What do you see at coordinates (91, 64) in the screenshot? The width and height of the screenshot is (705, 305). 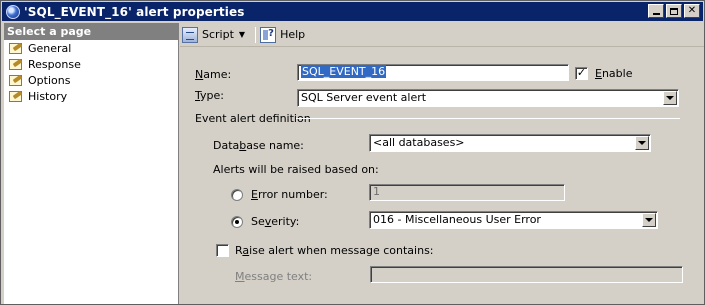 I see `sidebar-item-response: Response` at bounding box center [91, 64].